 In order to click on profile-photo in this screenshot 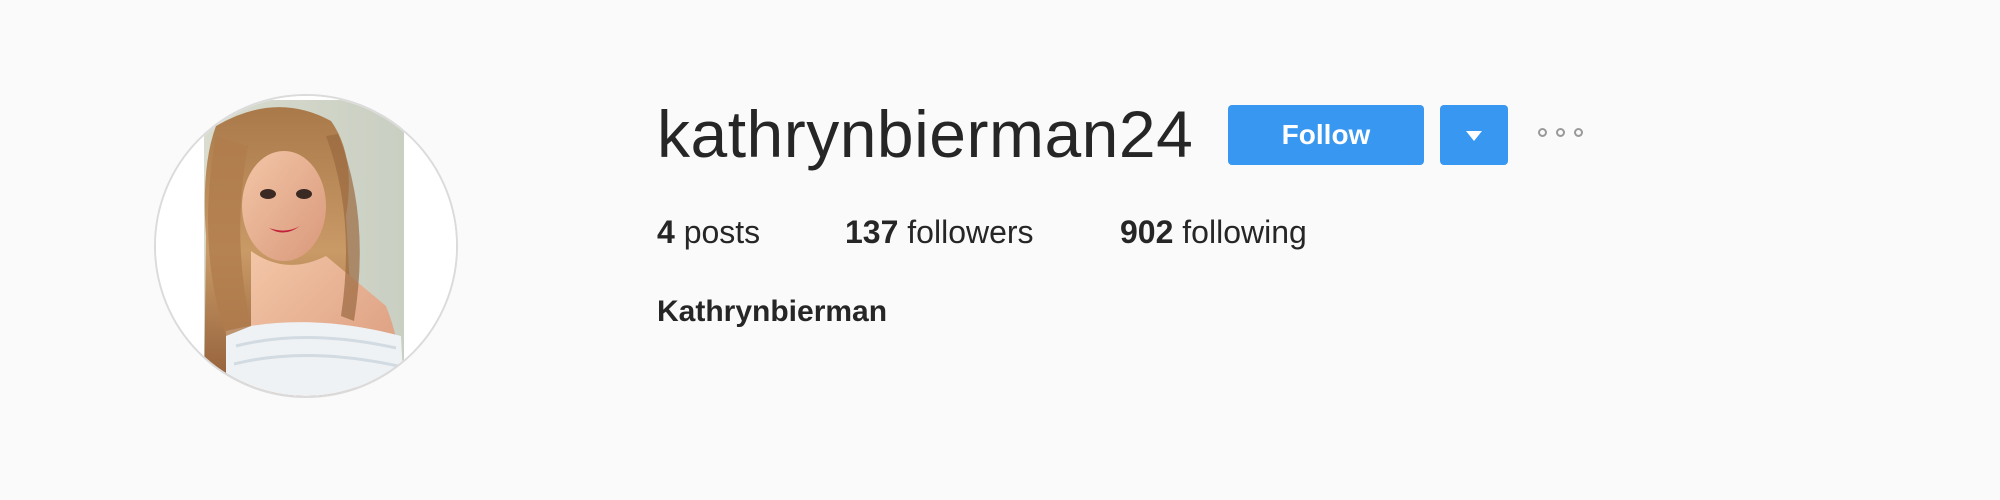, I will do `click(306, 246)`.